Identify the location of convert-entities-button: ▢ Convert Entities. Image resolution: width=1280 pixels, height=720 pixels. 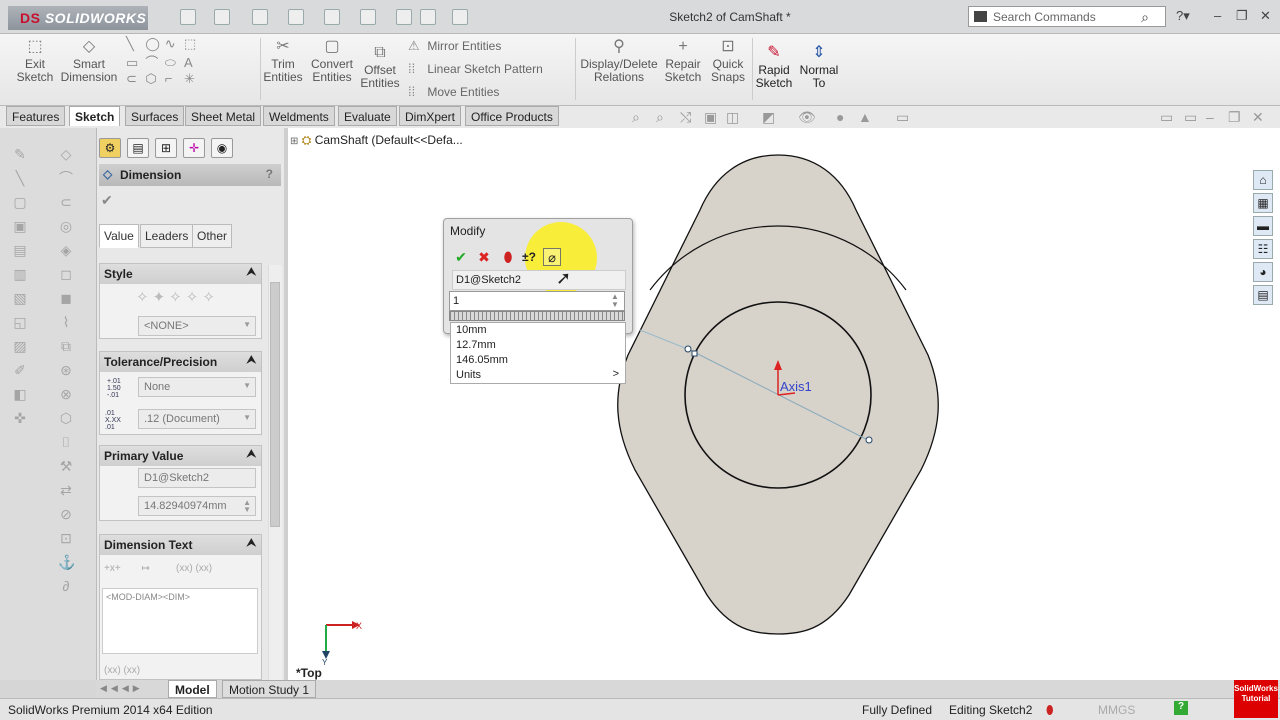
(332, 61).